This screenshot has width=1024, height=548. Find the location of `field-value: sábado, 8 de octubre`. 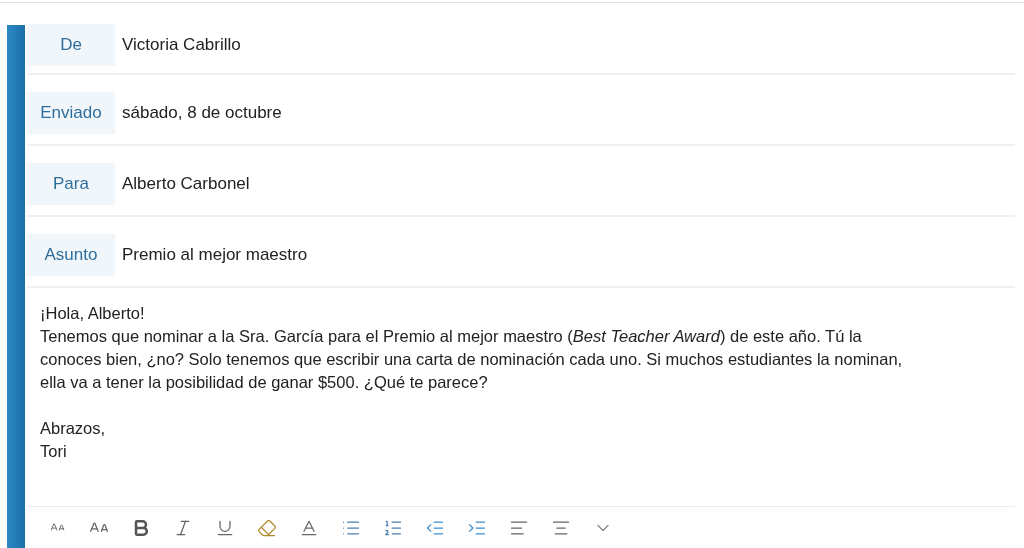

field-value: sábado, 8 de octubre is located at coordinates (202, 112).